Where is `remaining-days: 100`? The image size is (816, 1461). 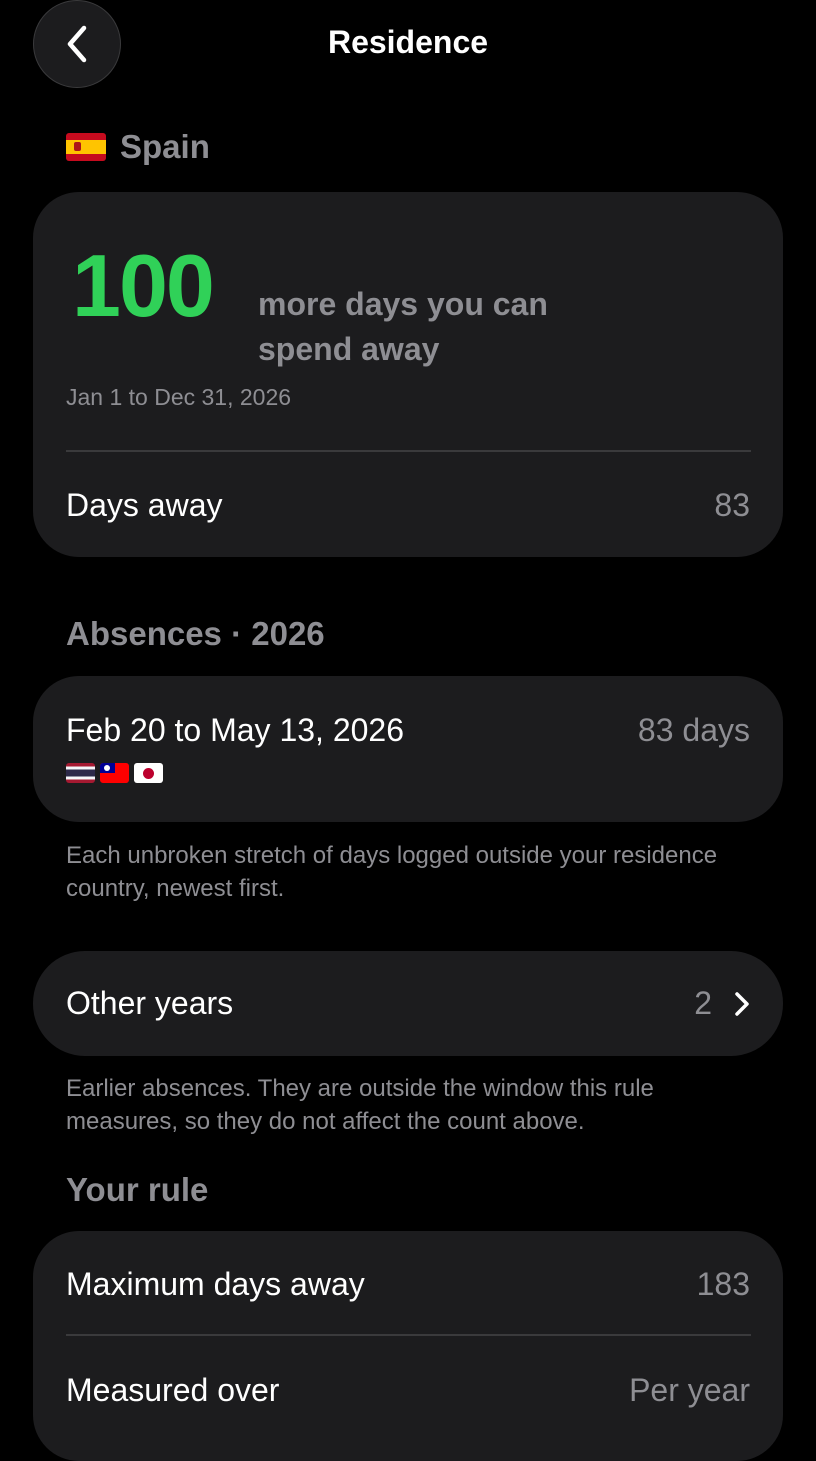 remaining-days: 100 is located at coordinates (143, 285).